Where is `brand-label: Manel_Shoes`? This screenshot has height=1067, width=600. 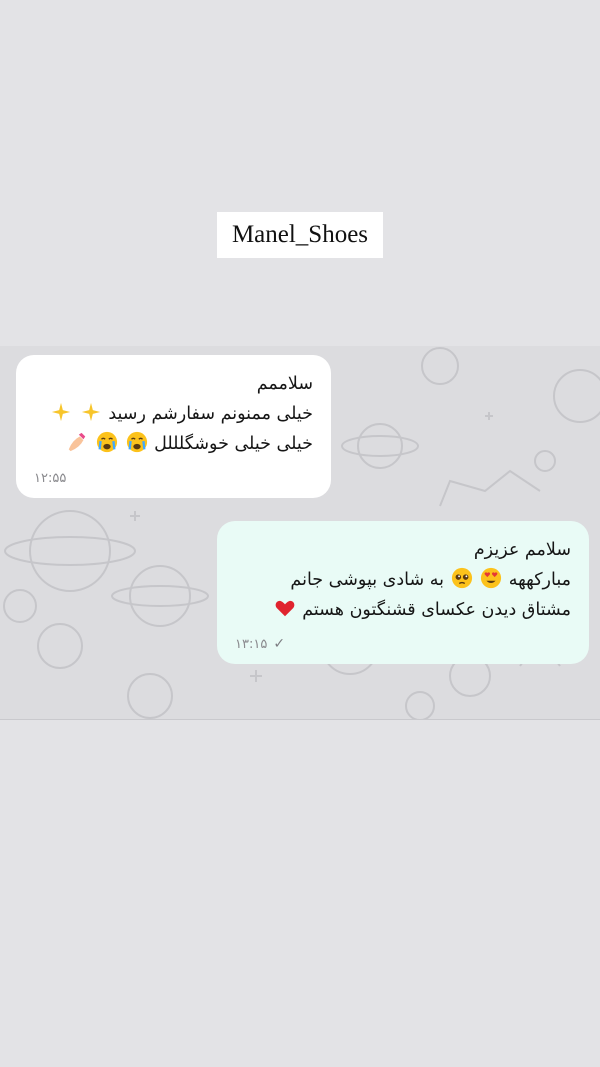 brand-label: Manel_Shoes is located at coordinates (300, 235).